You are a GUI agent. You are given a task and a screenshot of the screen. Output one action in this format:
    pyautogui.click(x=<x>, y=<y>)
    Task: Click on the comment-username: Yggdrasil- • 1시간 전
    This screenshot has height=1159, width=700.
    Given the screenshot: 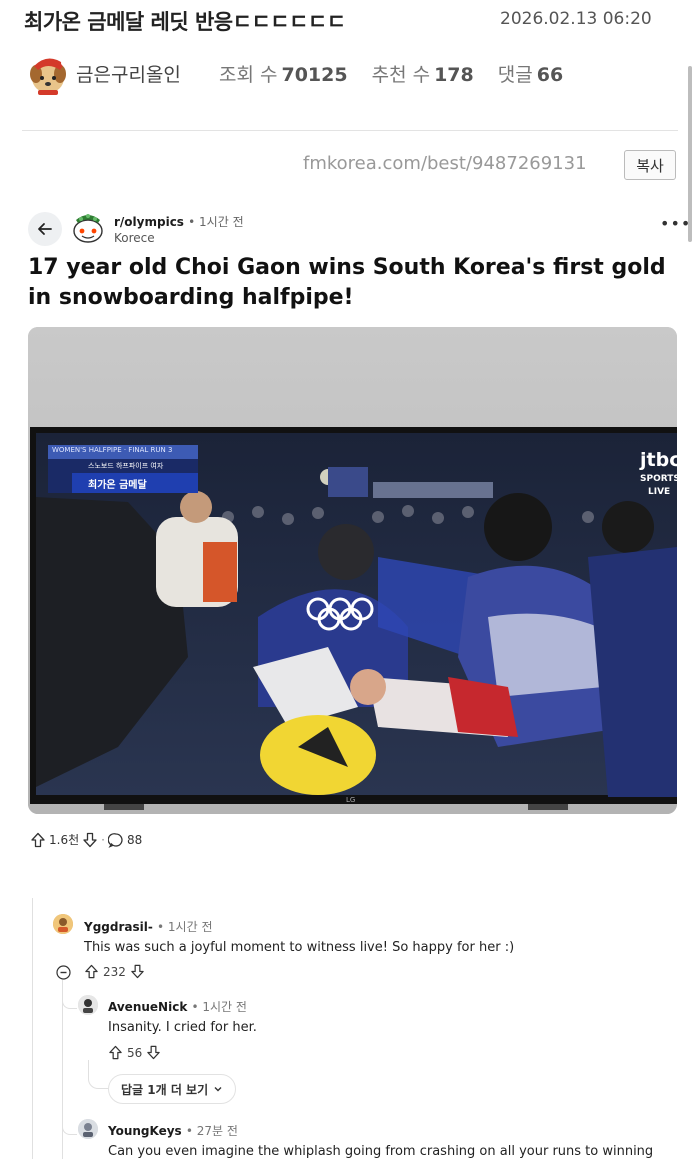 What is the action you would take?
    pyautogui.click(x=148, y=926)
    